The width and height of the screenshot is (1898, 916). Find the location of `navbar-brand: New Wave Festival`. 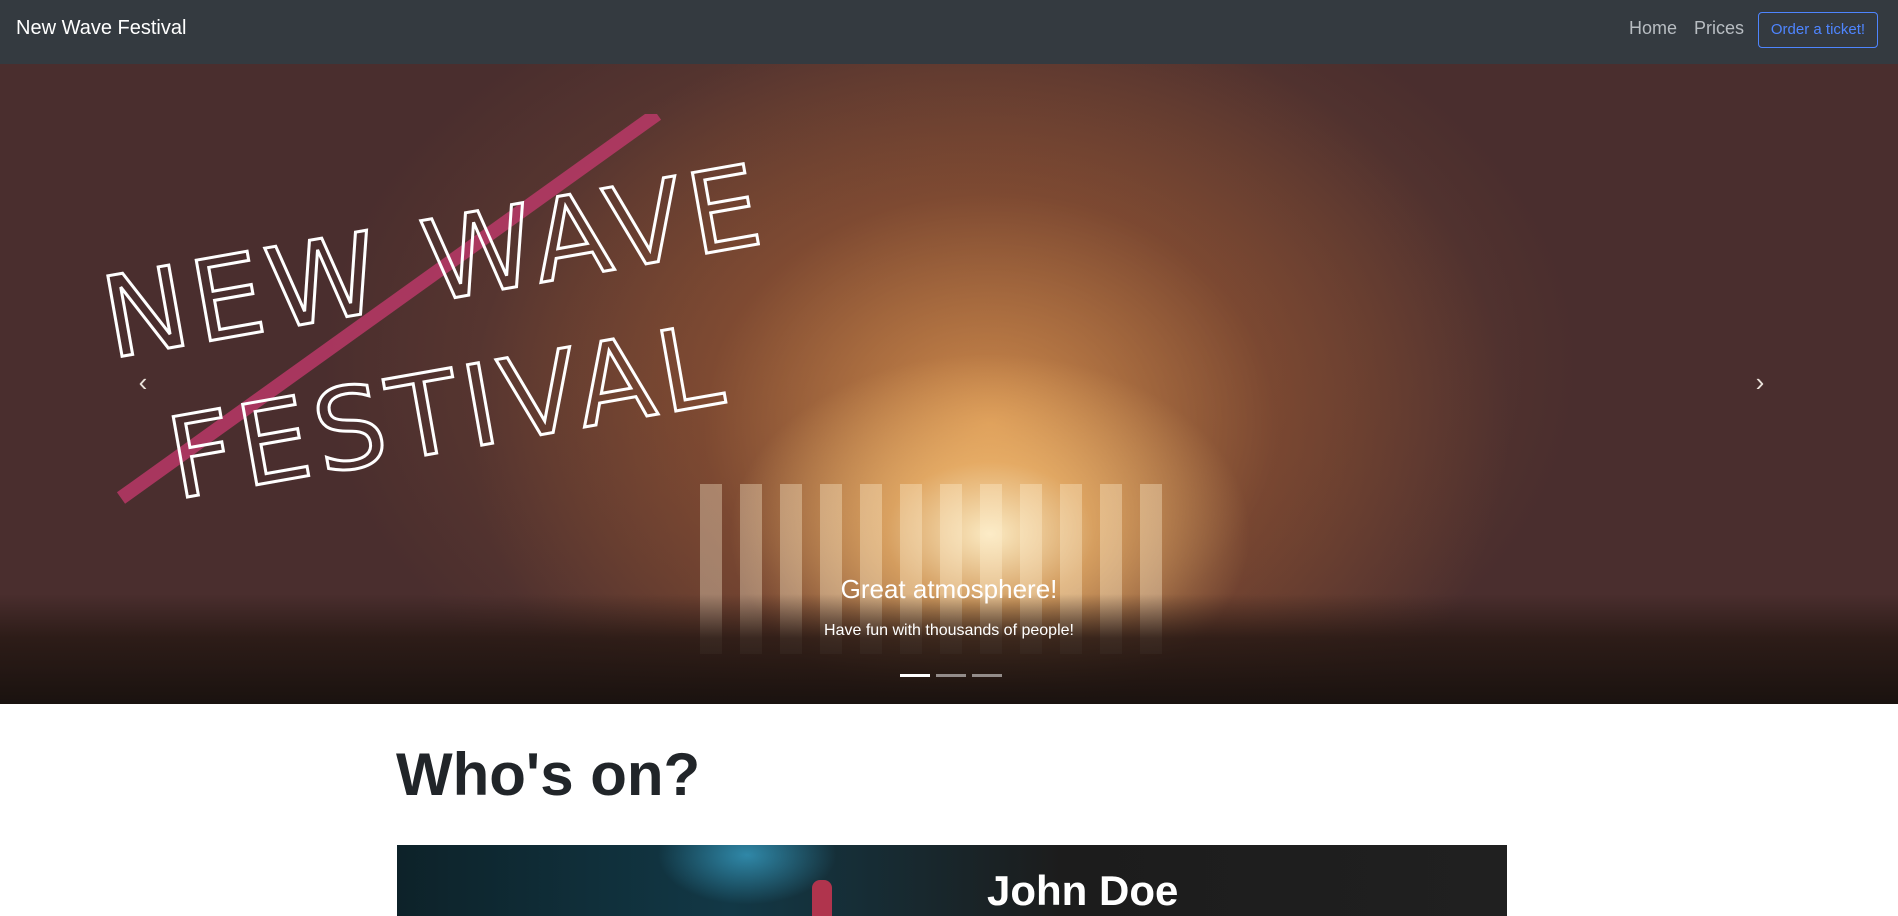

navbar-brand: New Wave Festival is located at coordinates (101, 28).